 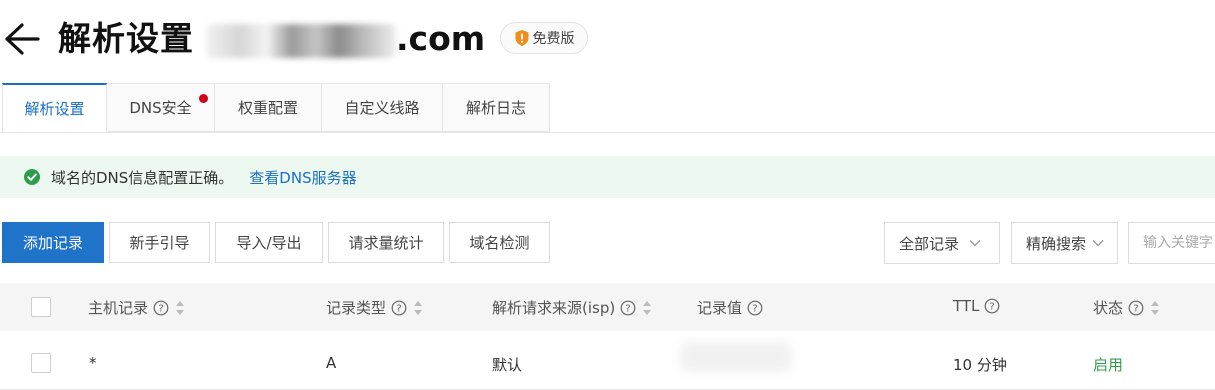 I want to click on column-ttl: TTL ?, so click(x=976, y=306).